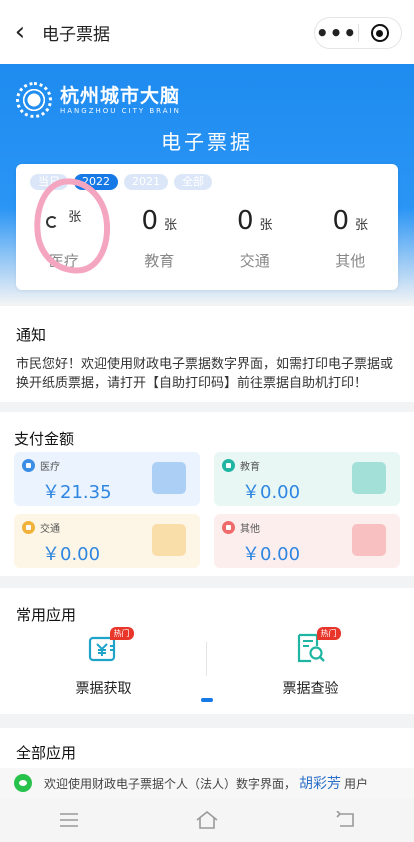 This screenshot has height=842, width=414. What do you see at coordinates (369, 478) in the screenshot?
I see `graduation-cap-icon` at bounding box center [369, 478].